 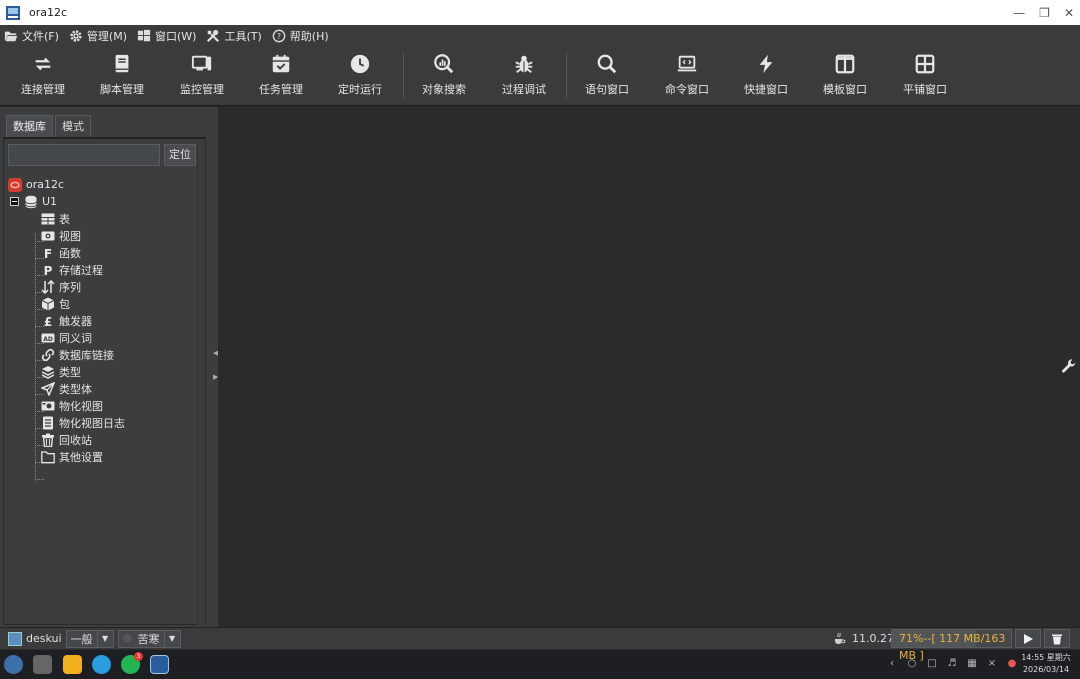 I want to click on tray-expand-icon: ‹, so click(x=892, y=664).